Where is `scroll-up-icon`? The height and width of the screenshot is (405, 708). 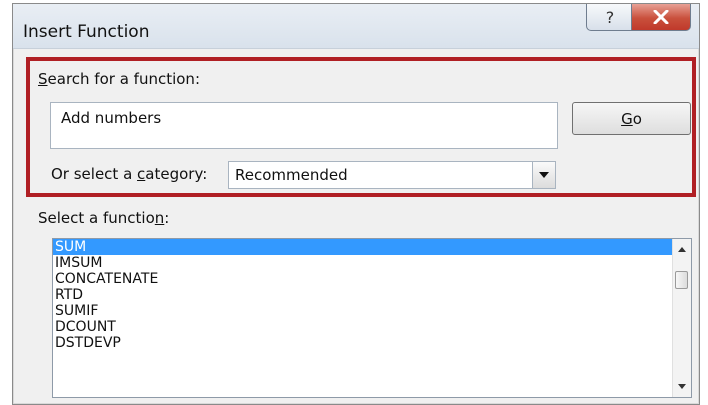
scroll-up-icon is located at coordinates (682, 249).